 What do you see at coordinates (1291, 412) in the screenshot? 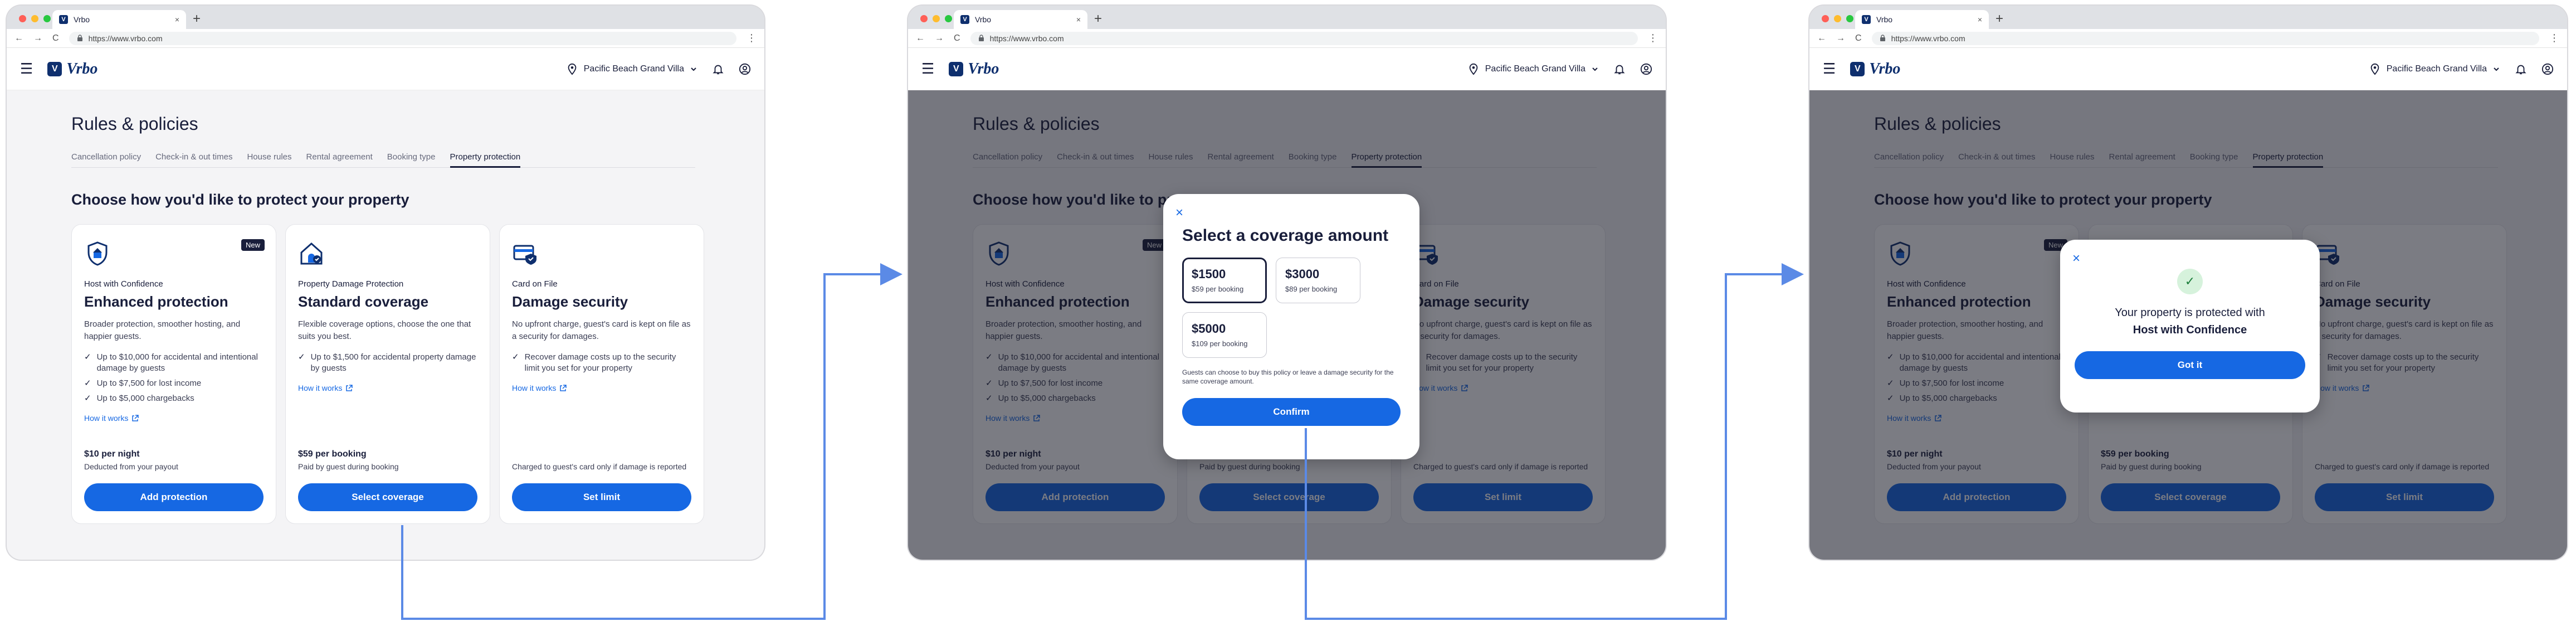
I see `confirm-button: Confirm` at bounding box center [1291, 412].